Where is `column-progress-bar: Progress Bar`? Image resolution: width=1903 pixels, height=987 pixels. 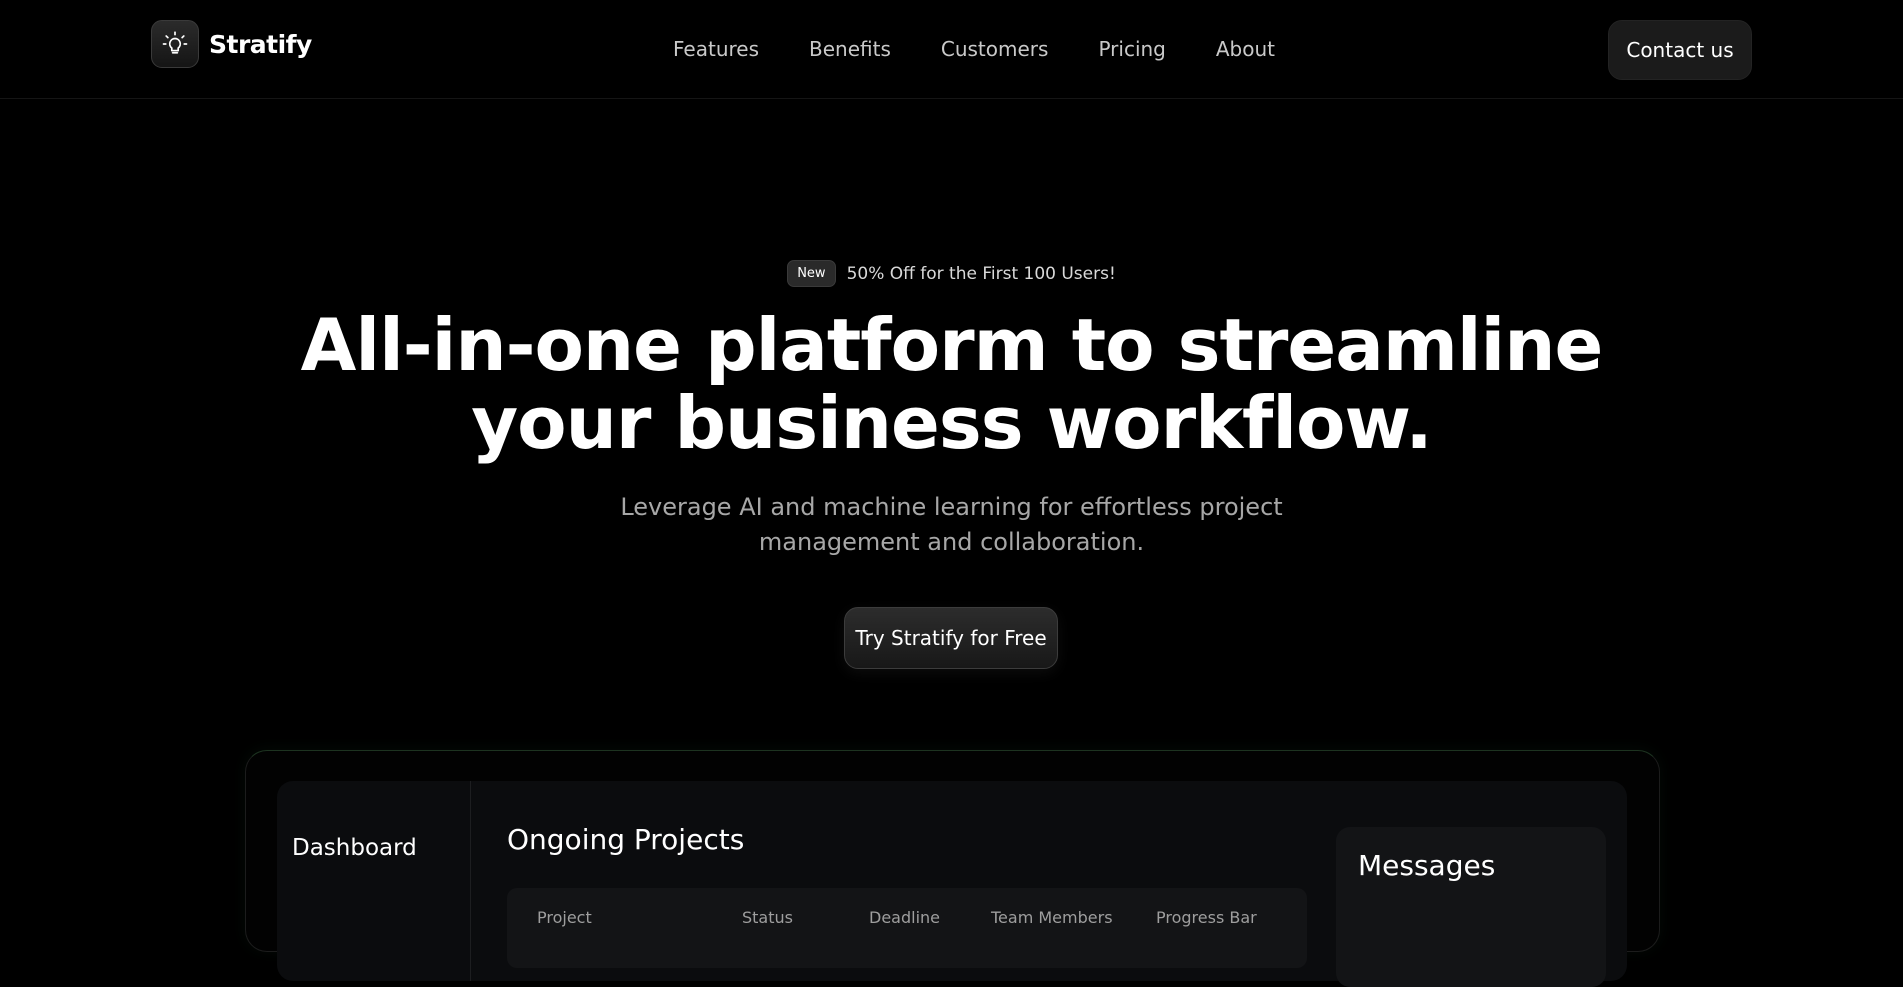
column-progress-bar: Progress Bar is located at coordinates (1206, 917).